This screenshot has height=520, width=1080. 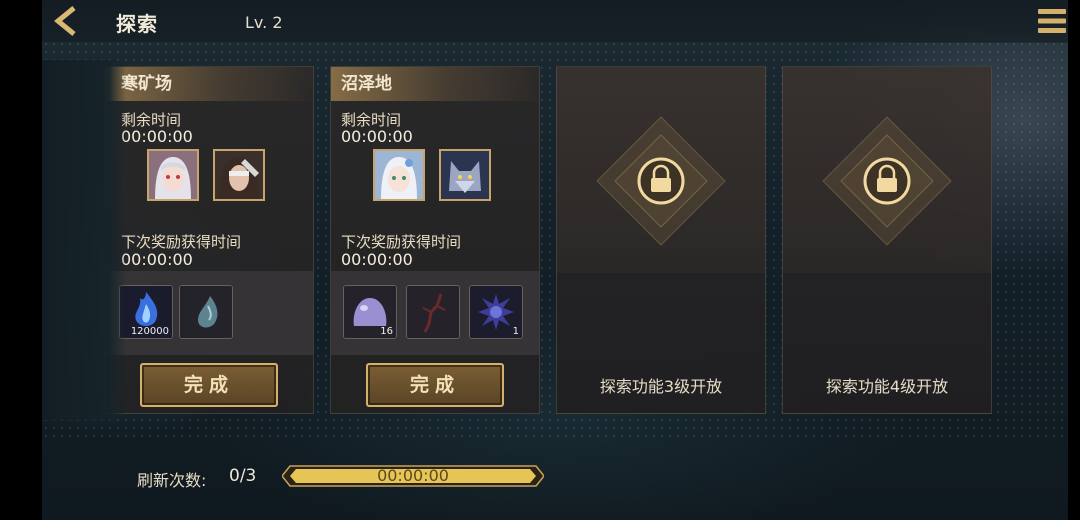 What do you see at coordinates (209, 84) in the screenshot?
I see `card-title: 寒矿场` at bounding box center [209, 84].